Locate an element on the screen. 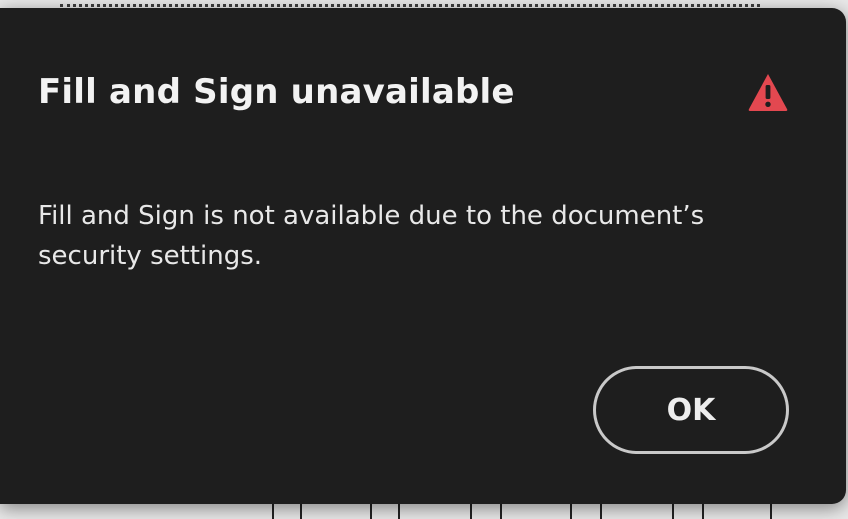 The width and height of the screenshot is (848, 519). ok-button: OK is located at coordinates (691, 410).